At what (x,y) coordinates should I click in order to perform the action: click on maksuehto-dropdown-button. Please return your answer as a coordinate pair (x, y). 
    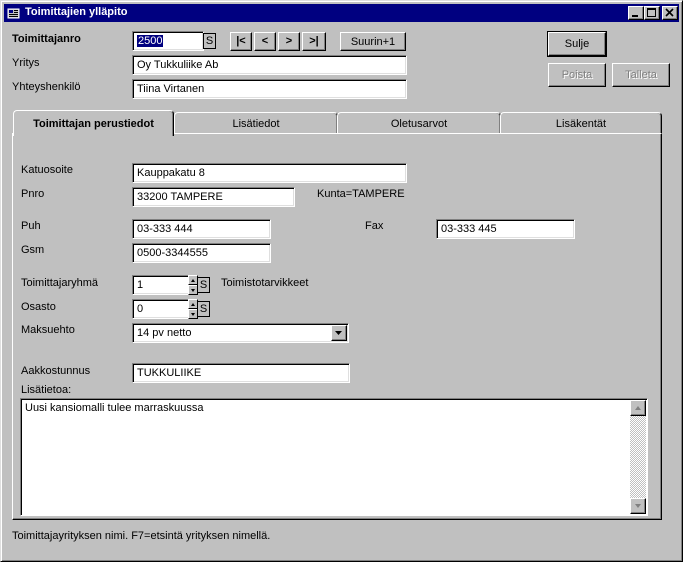
    Looking at the image, I should click on (339, 333).